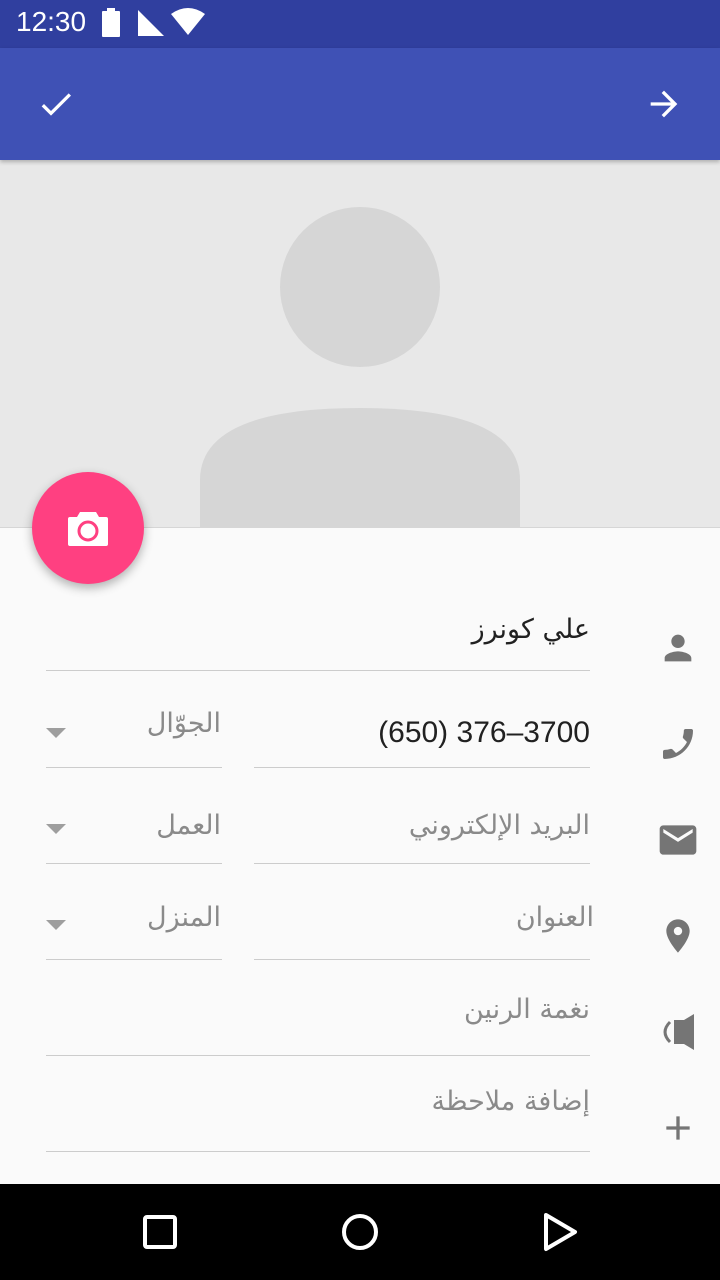 The width and height of the screenshot is (720, 1280). I want to click on ringtone-row-icon, so click(678, 1032).